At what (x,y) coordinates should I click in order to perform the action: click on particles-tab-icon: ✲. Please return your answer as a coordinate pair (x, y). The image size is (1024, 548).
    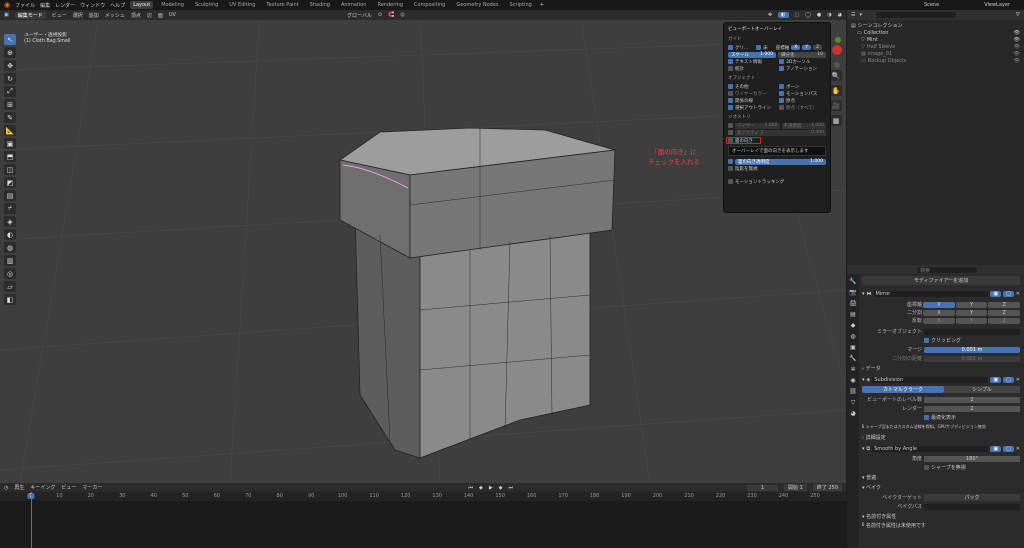
    Looking at the image, I should click on (852, 369).